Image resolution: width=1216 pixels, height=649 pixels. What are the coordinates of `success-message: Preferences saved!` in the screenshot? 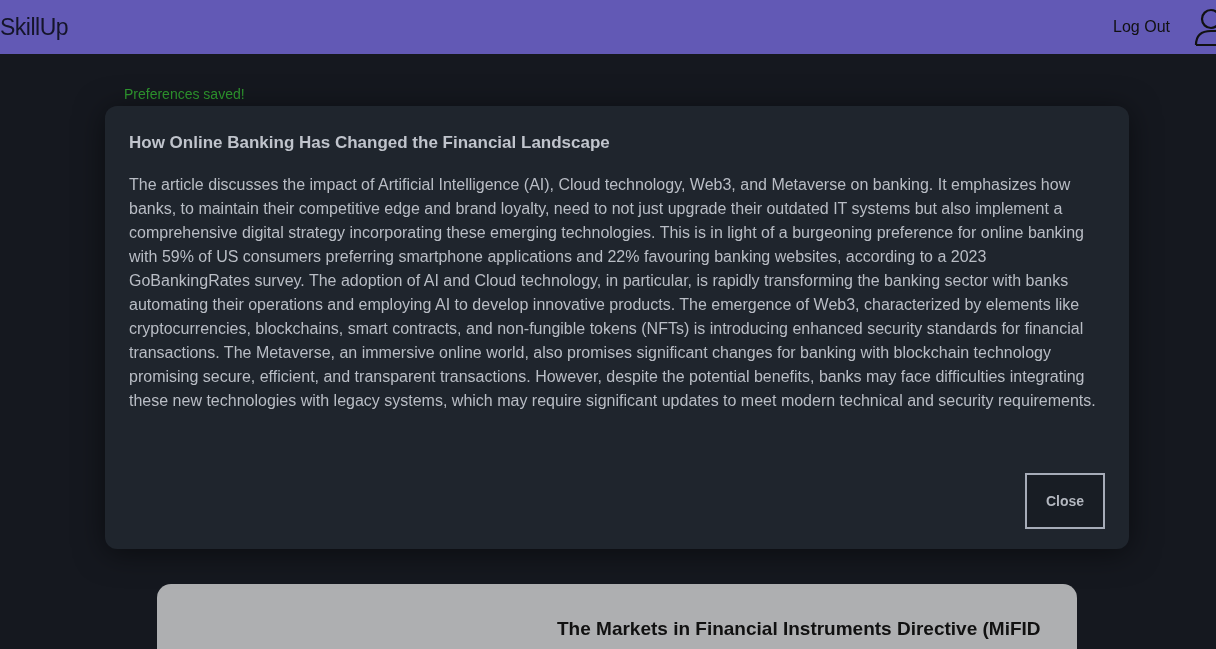 It's located at (185, 94).